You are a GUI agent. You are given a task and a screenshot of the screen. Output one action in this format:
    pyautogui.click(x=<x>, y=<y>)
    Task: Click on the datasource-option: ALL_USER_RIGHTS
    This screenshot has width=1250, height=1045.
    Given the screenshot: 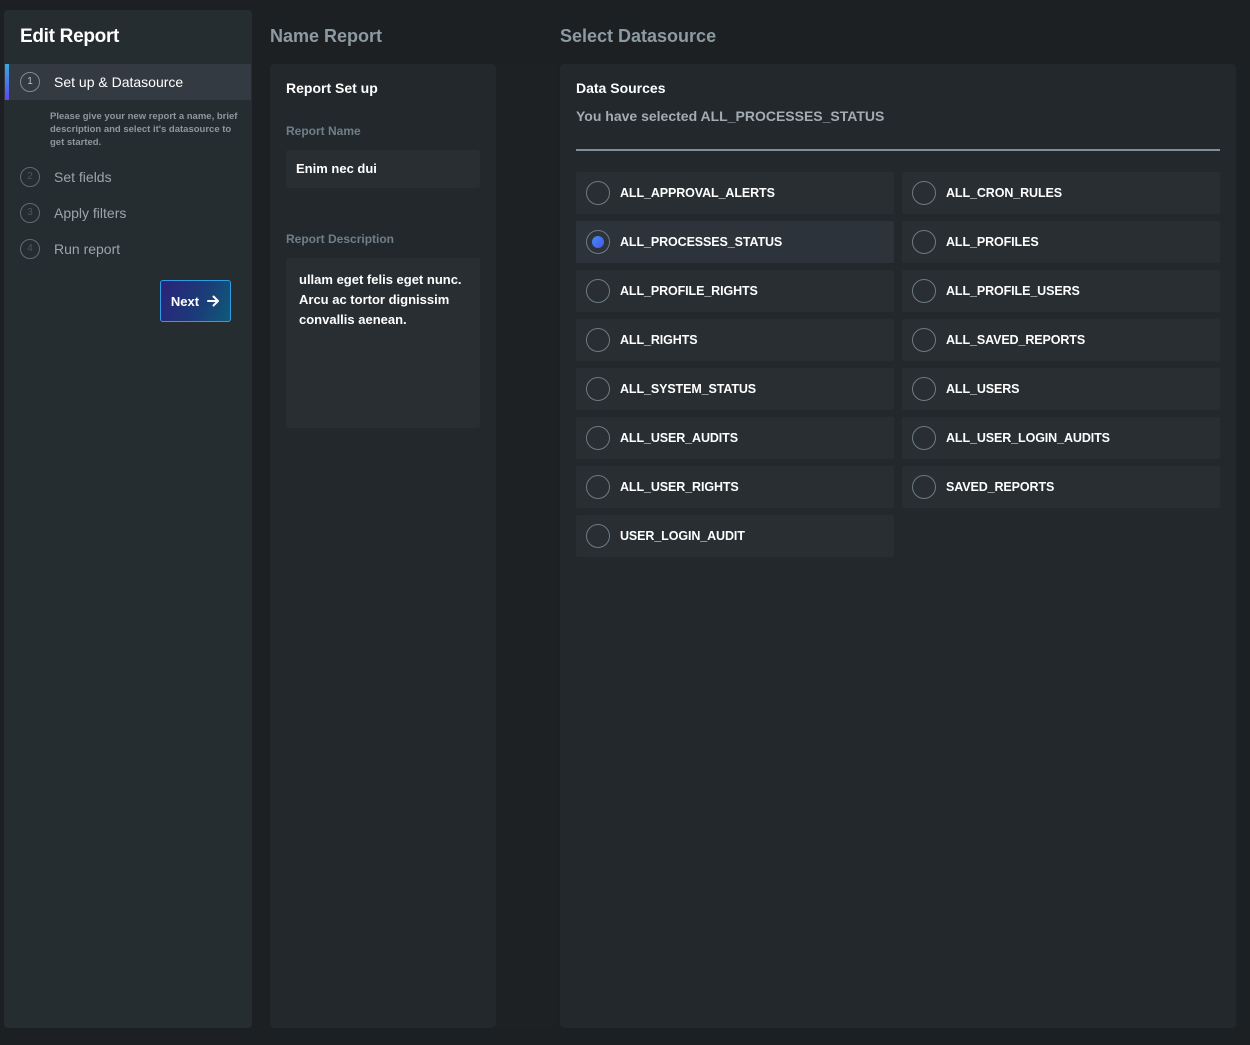 What is the action you would take?
    pyautogui.click(x=735, y=487)
    